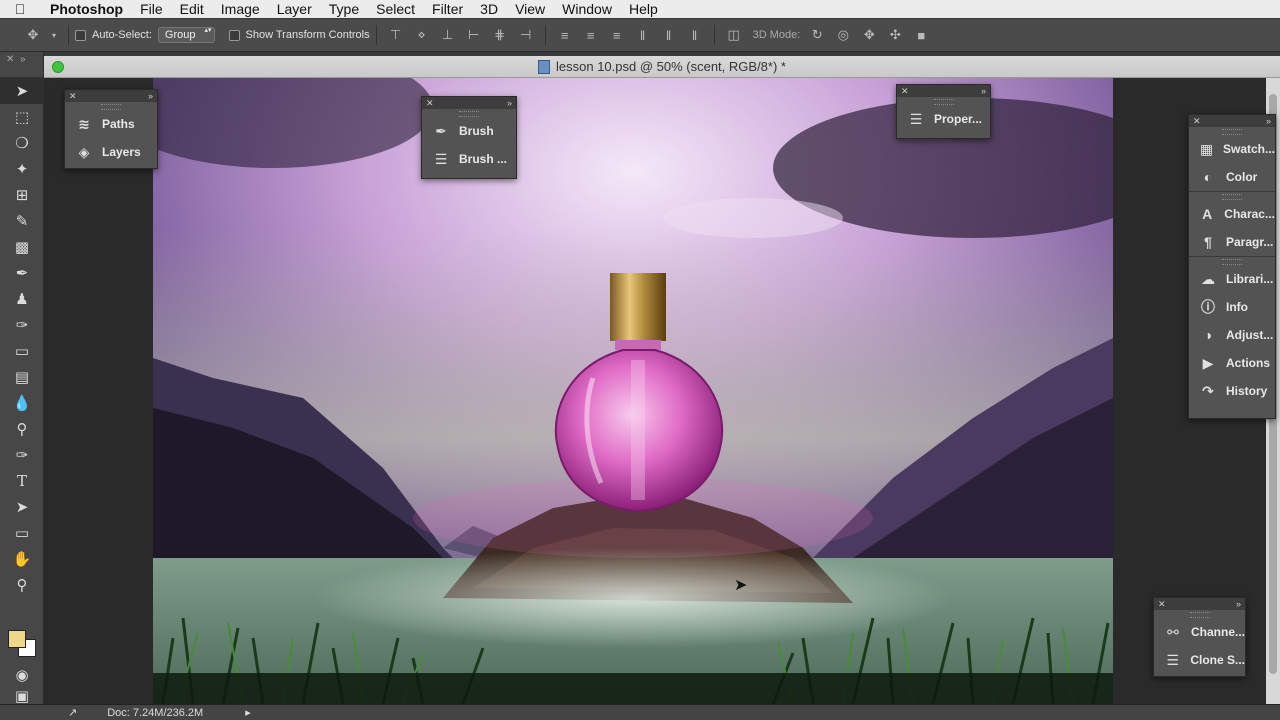 The width and height of the screenshot is (1280, 720). Describe the element at coordinates (349, 9) in the screenshot. I see `menu-type: Type` at that location.